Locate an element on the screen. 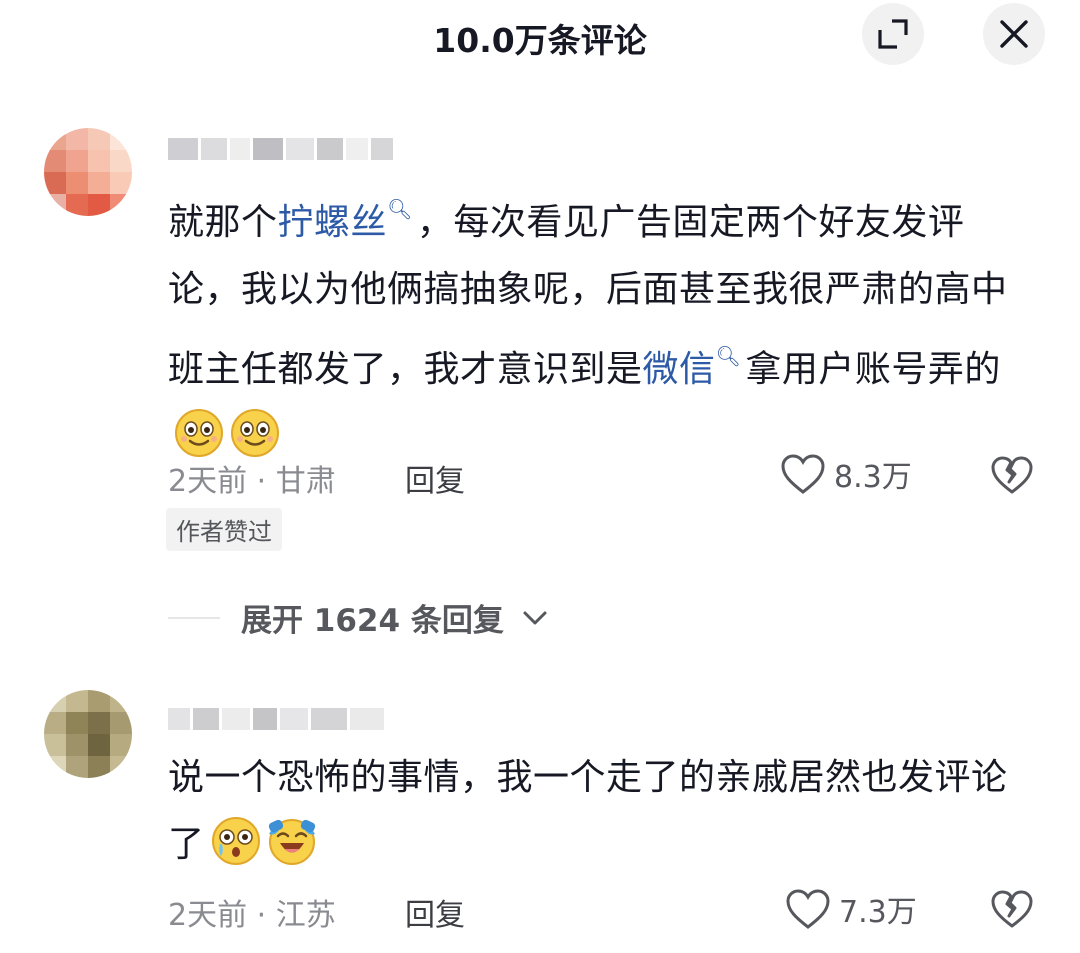 The height and width of the screenshot is (953, 1080). comment-text: 说一个恐怖的事情，我一个走了的亲戚居然也发评论了 is located at coordinates (598, 811).